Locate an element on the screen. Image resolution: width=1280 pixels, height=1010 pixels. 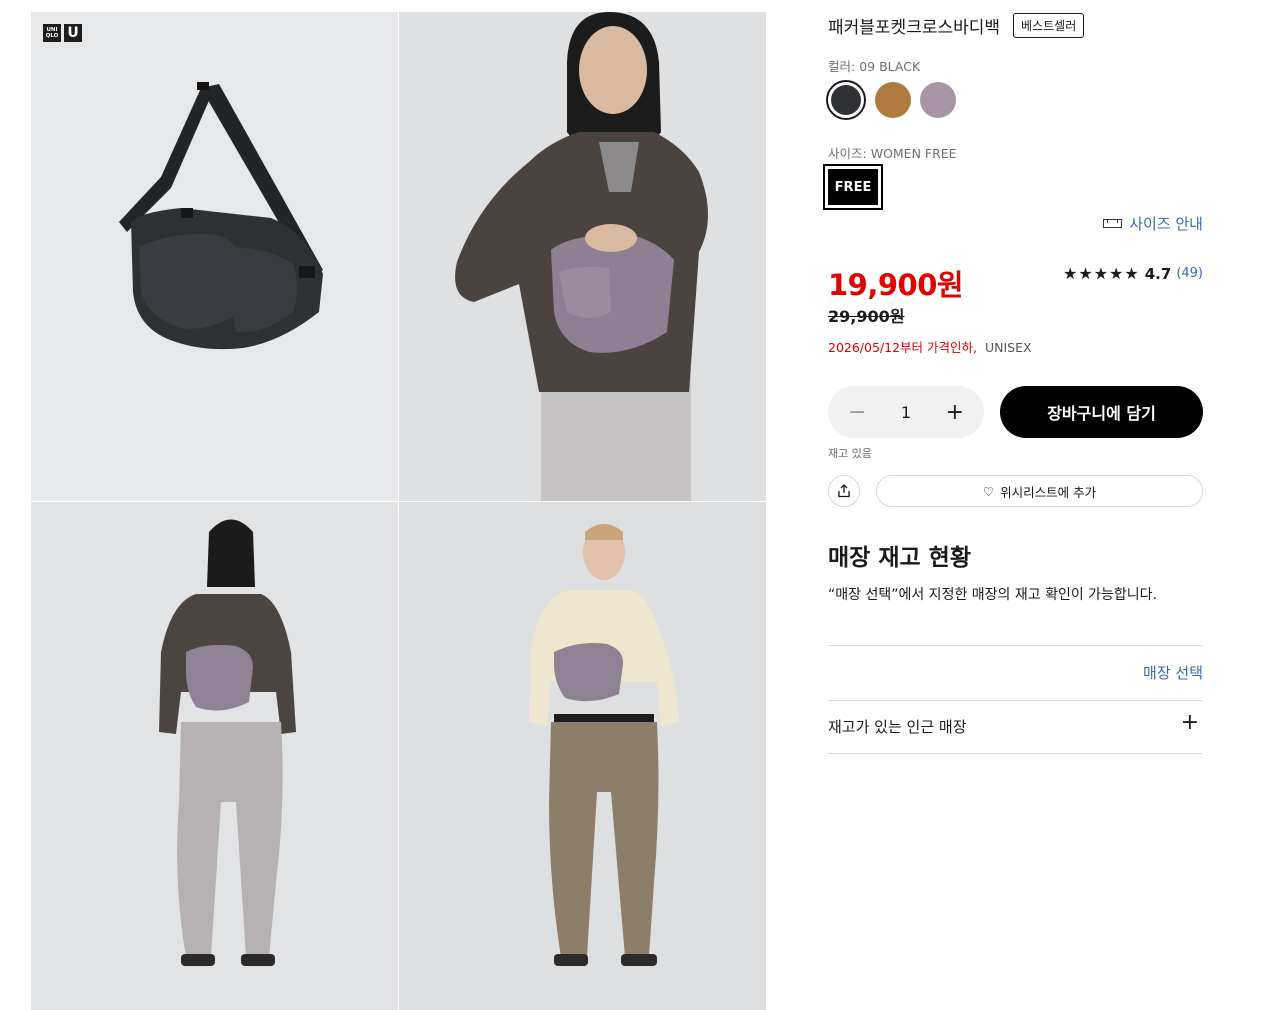
quantity-stepper: − 1 + is located at coordinates (906, 412).